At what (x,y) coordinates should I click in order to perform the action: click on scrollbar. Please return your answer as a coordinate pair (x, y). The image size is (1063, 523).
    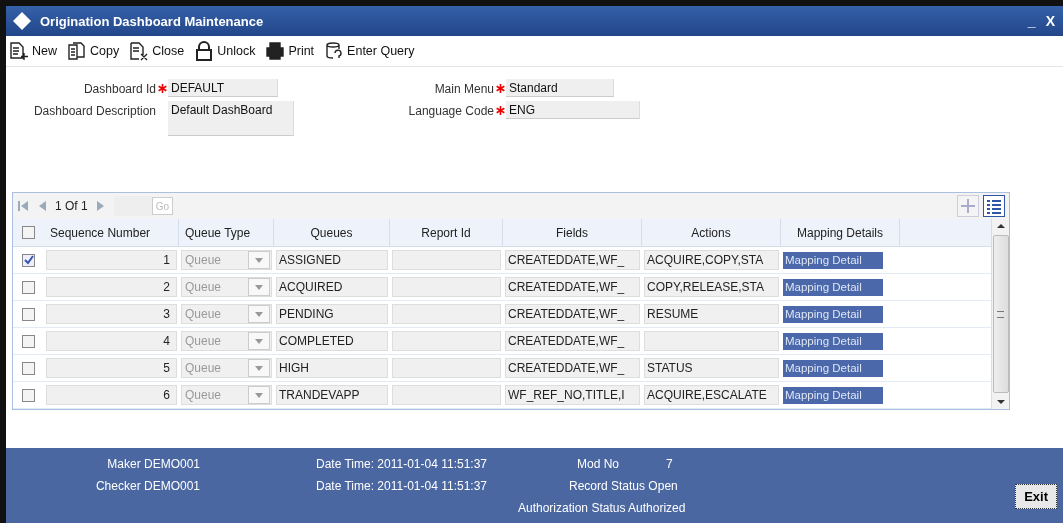
    Looking at the image, I should click on (1000, 314).